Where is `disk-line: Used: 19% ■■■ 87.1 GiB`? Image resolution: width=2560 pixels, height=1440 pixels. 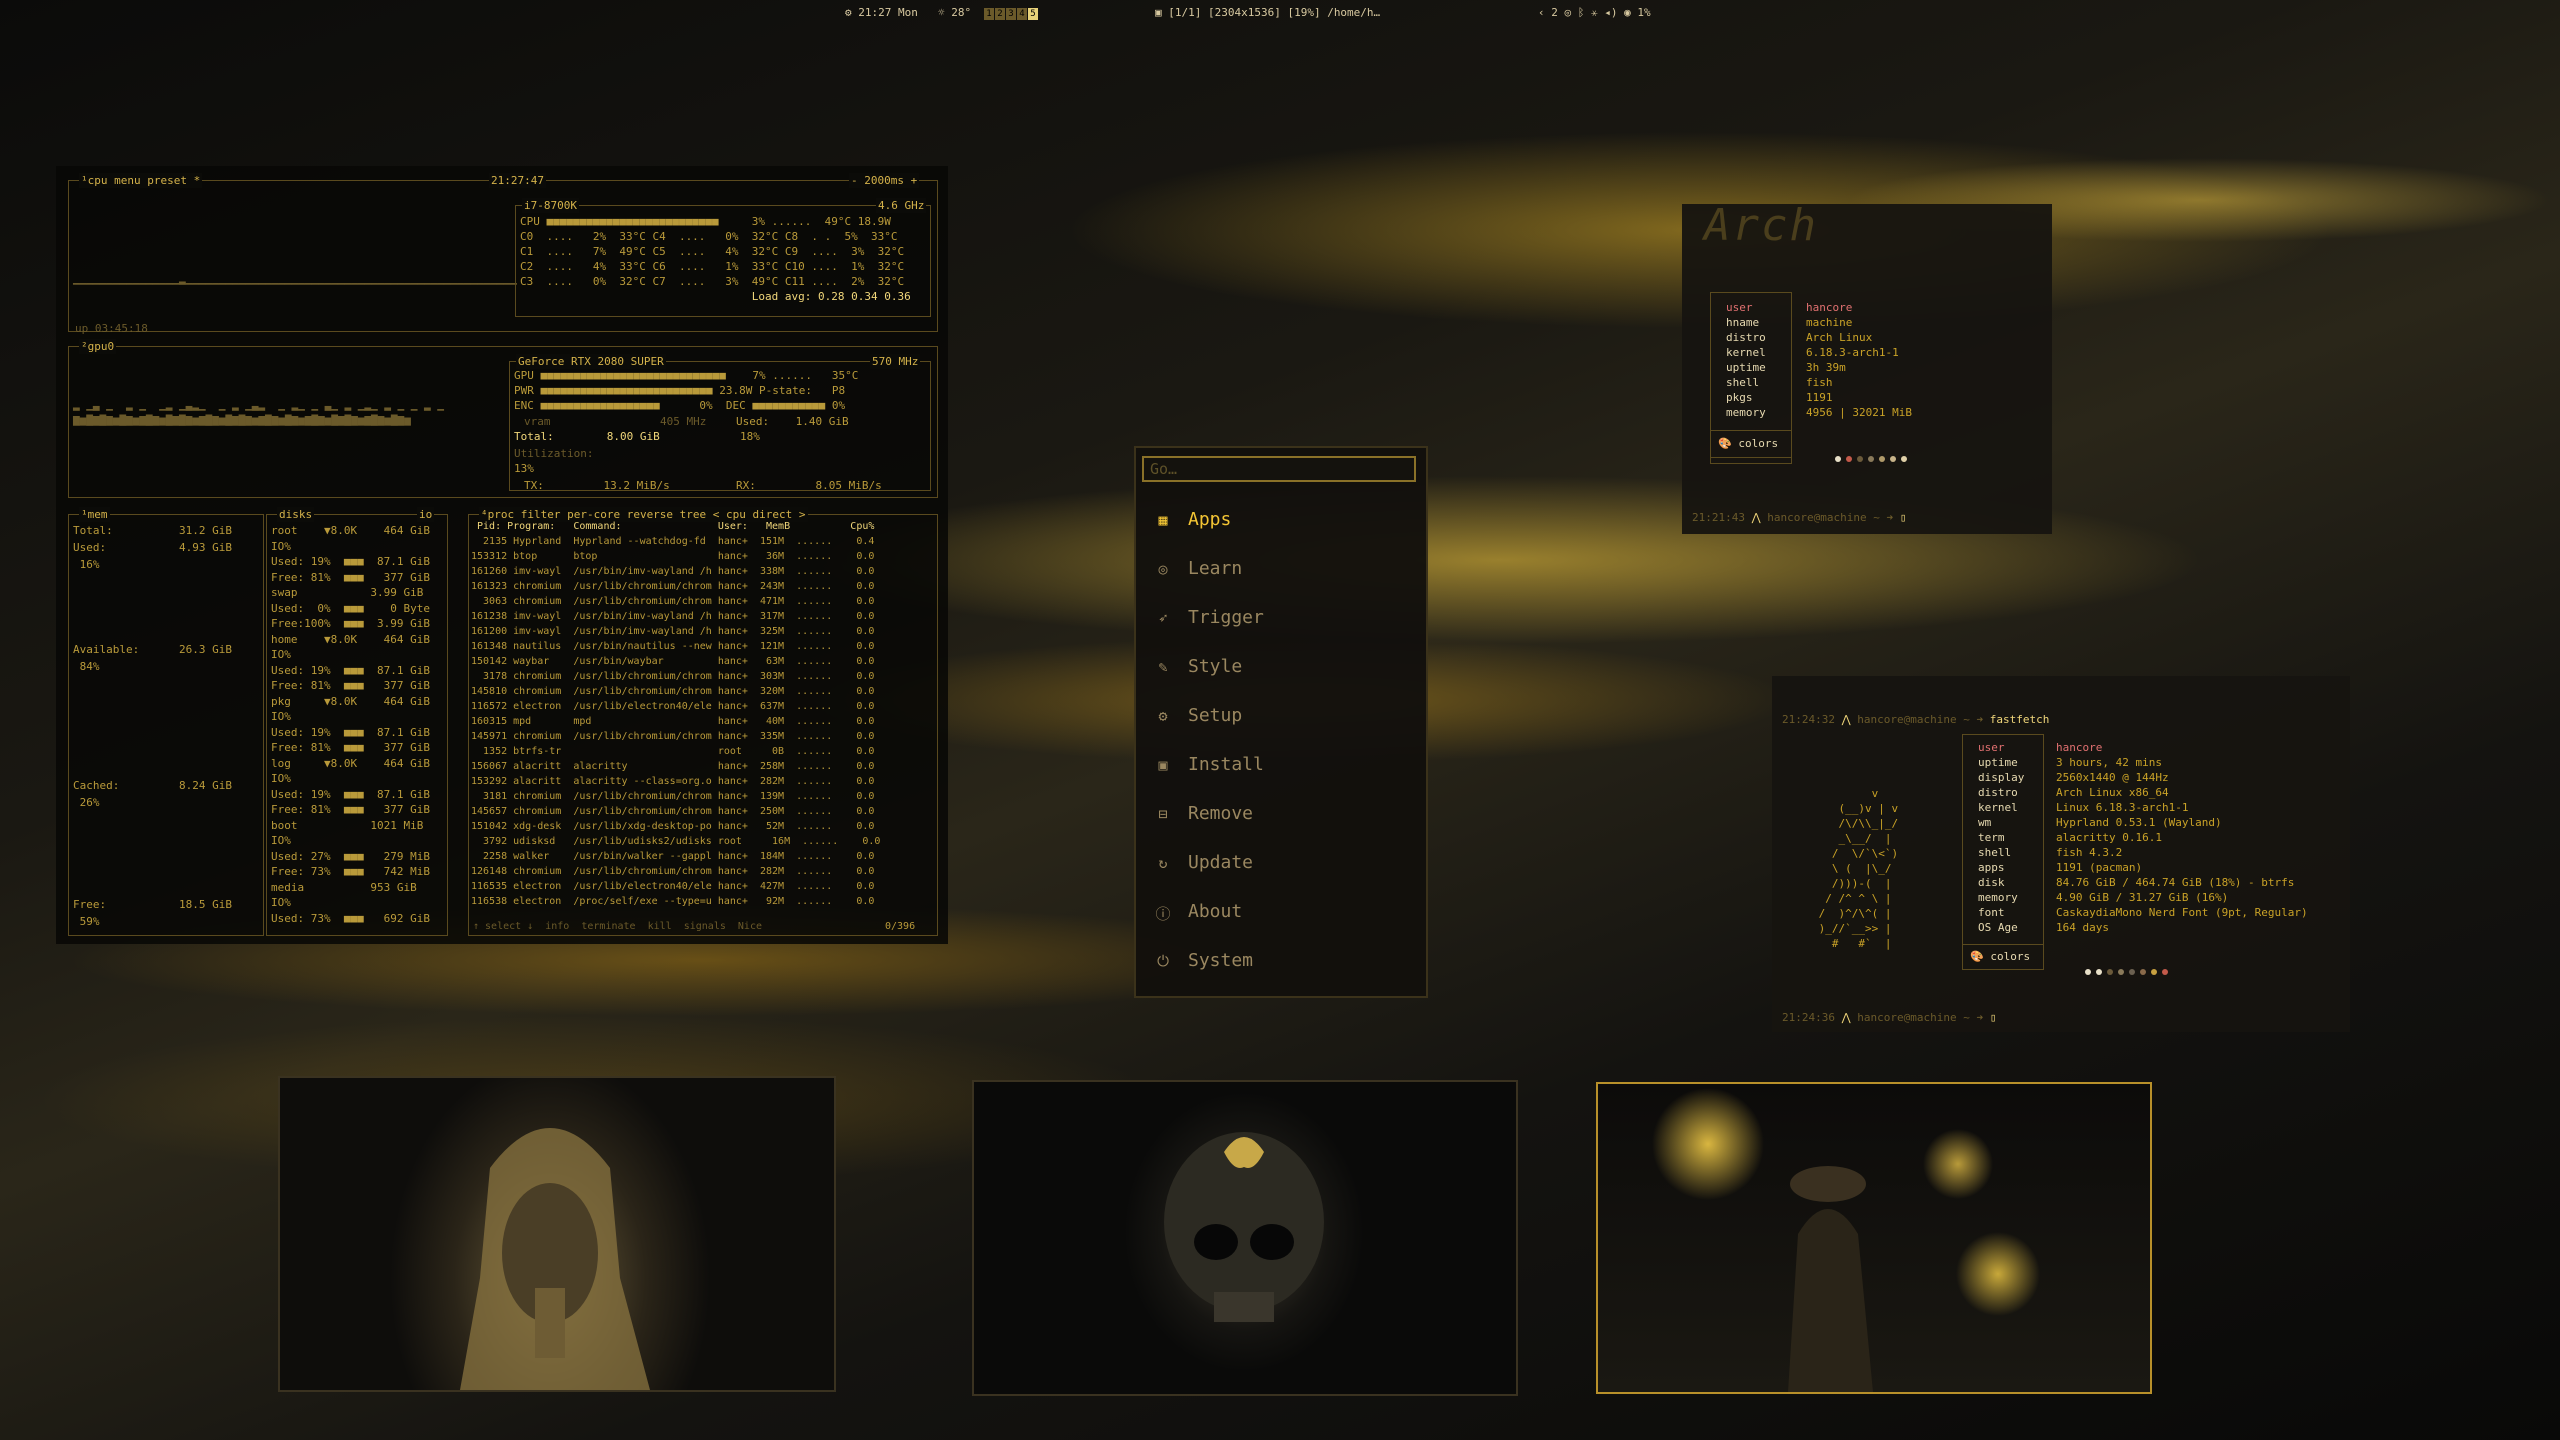 disk-line: Used: 19% ■■■ 87.1 GiB is located at coordinates (350, 794).